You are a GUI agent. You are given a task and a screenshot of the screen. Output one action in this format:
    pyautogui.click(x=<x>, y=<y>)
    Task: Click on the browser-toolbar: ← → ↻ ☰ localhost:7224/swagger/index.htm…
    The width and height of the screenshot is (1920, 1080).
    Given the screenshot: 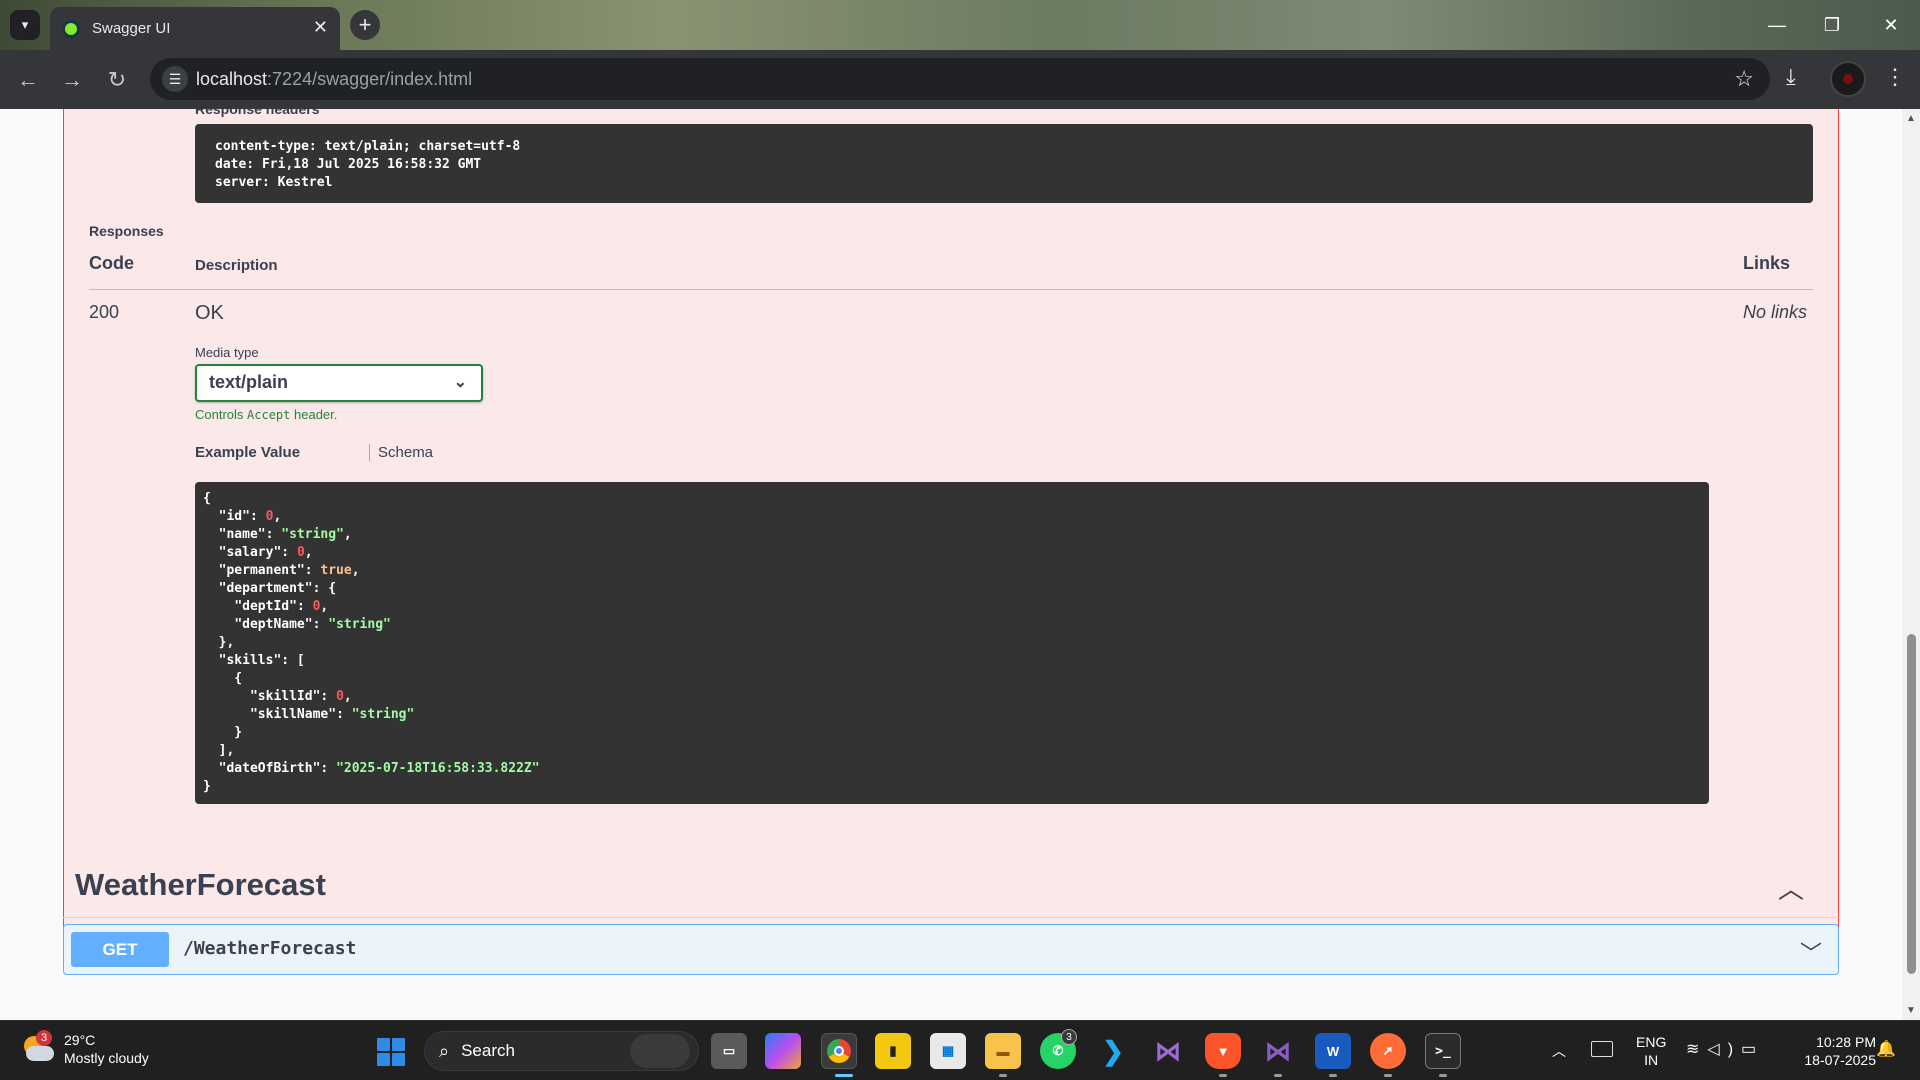 What is the action you would take?
    pyautogui.click(x=960, y=79)
    